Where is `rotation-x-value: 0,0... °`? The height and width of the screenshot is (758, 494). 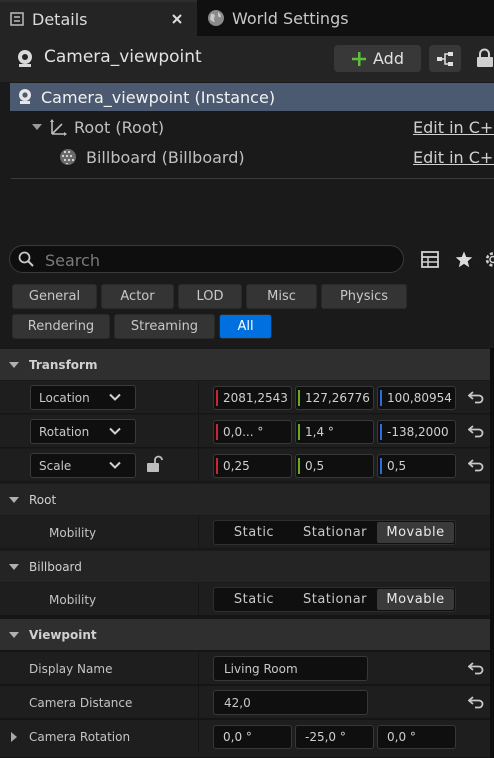 rotation-x-value: 0,0... ° is located at coordinates (243, 432).